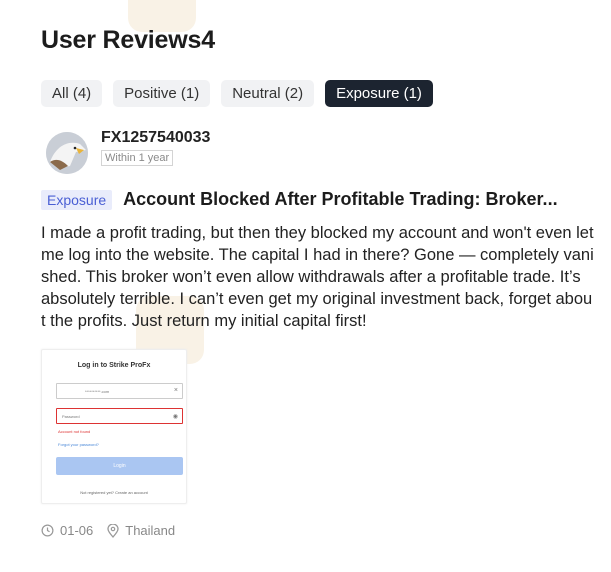  Describe the element at coordinates (97, 391) in the screenshot. I see `screenshot-email-value: **********.com` at that location.